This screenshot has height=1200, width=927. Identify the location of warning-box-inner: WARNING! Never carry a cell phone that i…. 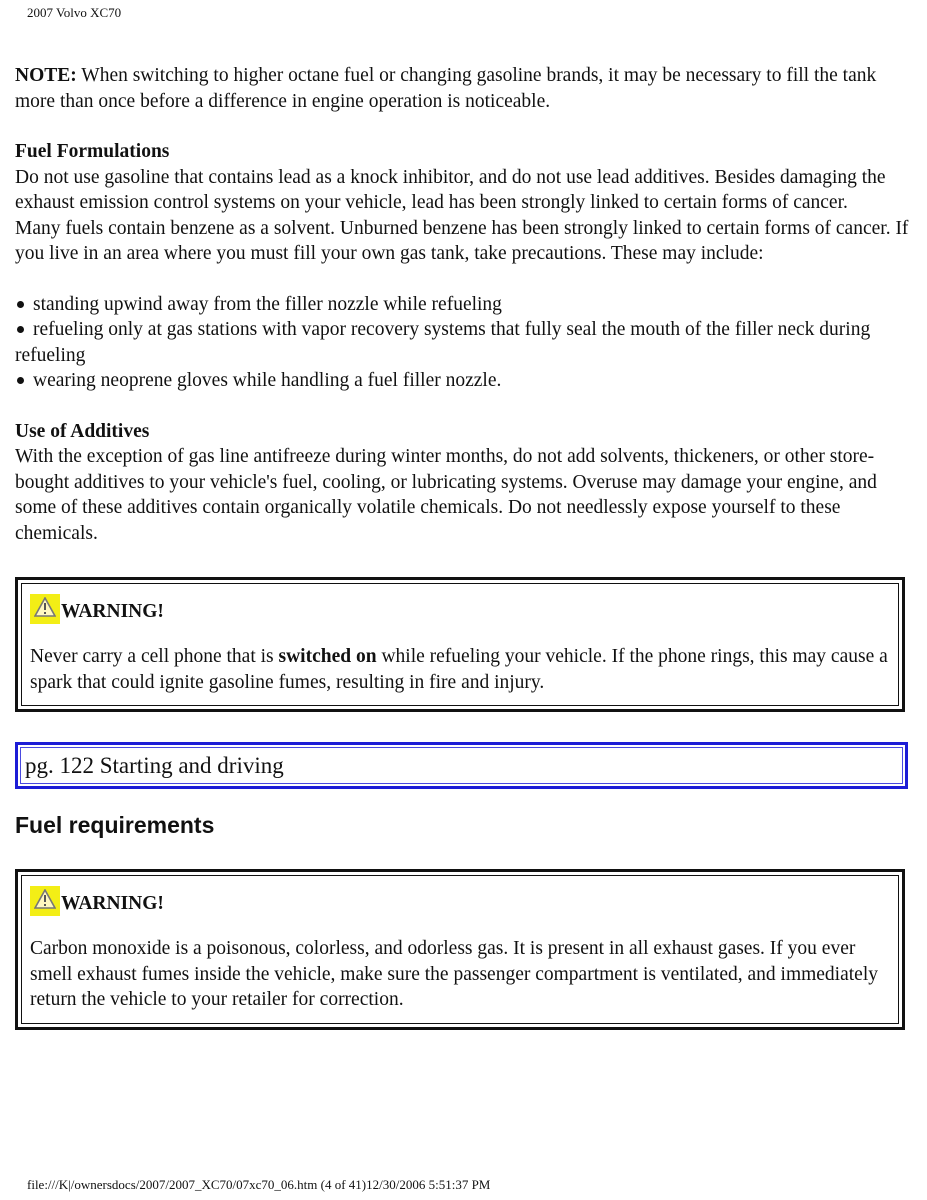
(460, 644).